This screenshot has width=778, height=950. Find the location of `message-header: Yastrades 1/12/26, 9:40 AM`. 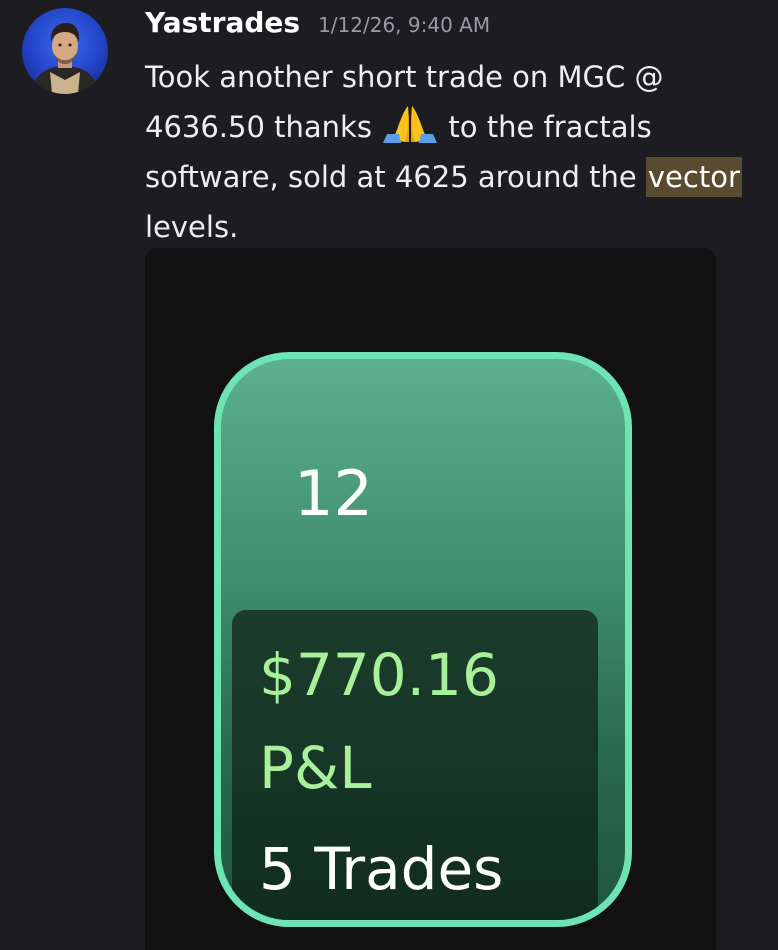

message-header: Yastrades 1/12/26, 9:40 AM is located at coordinates (317, 22).